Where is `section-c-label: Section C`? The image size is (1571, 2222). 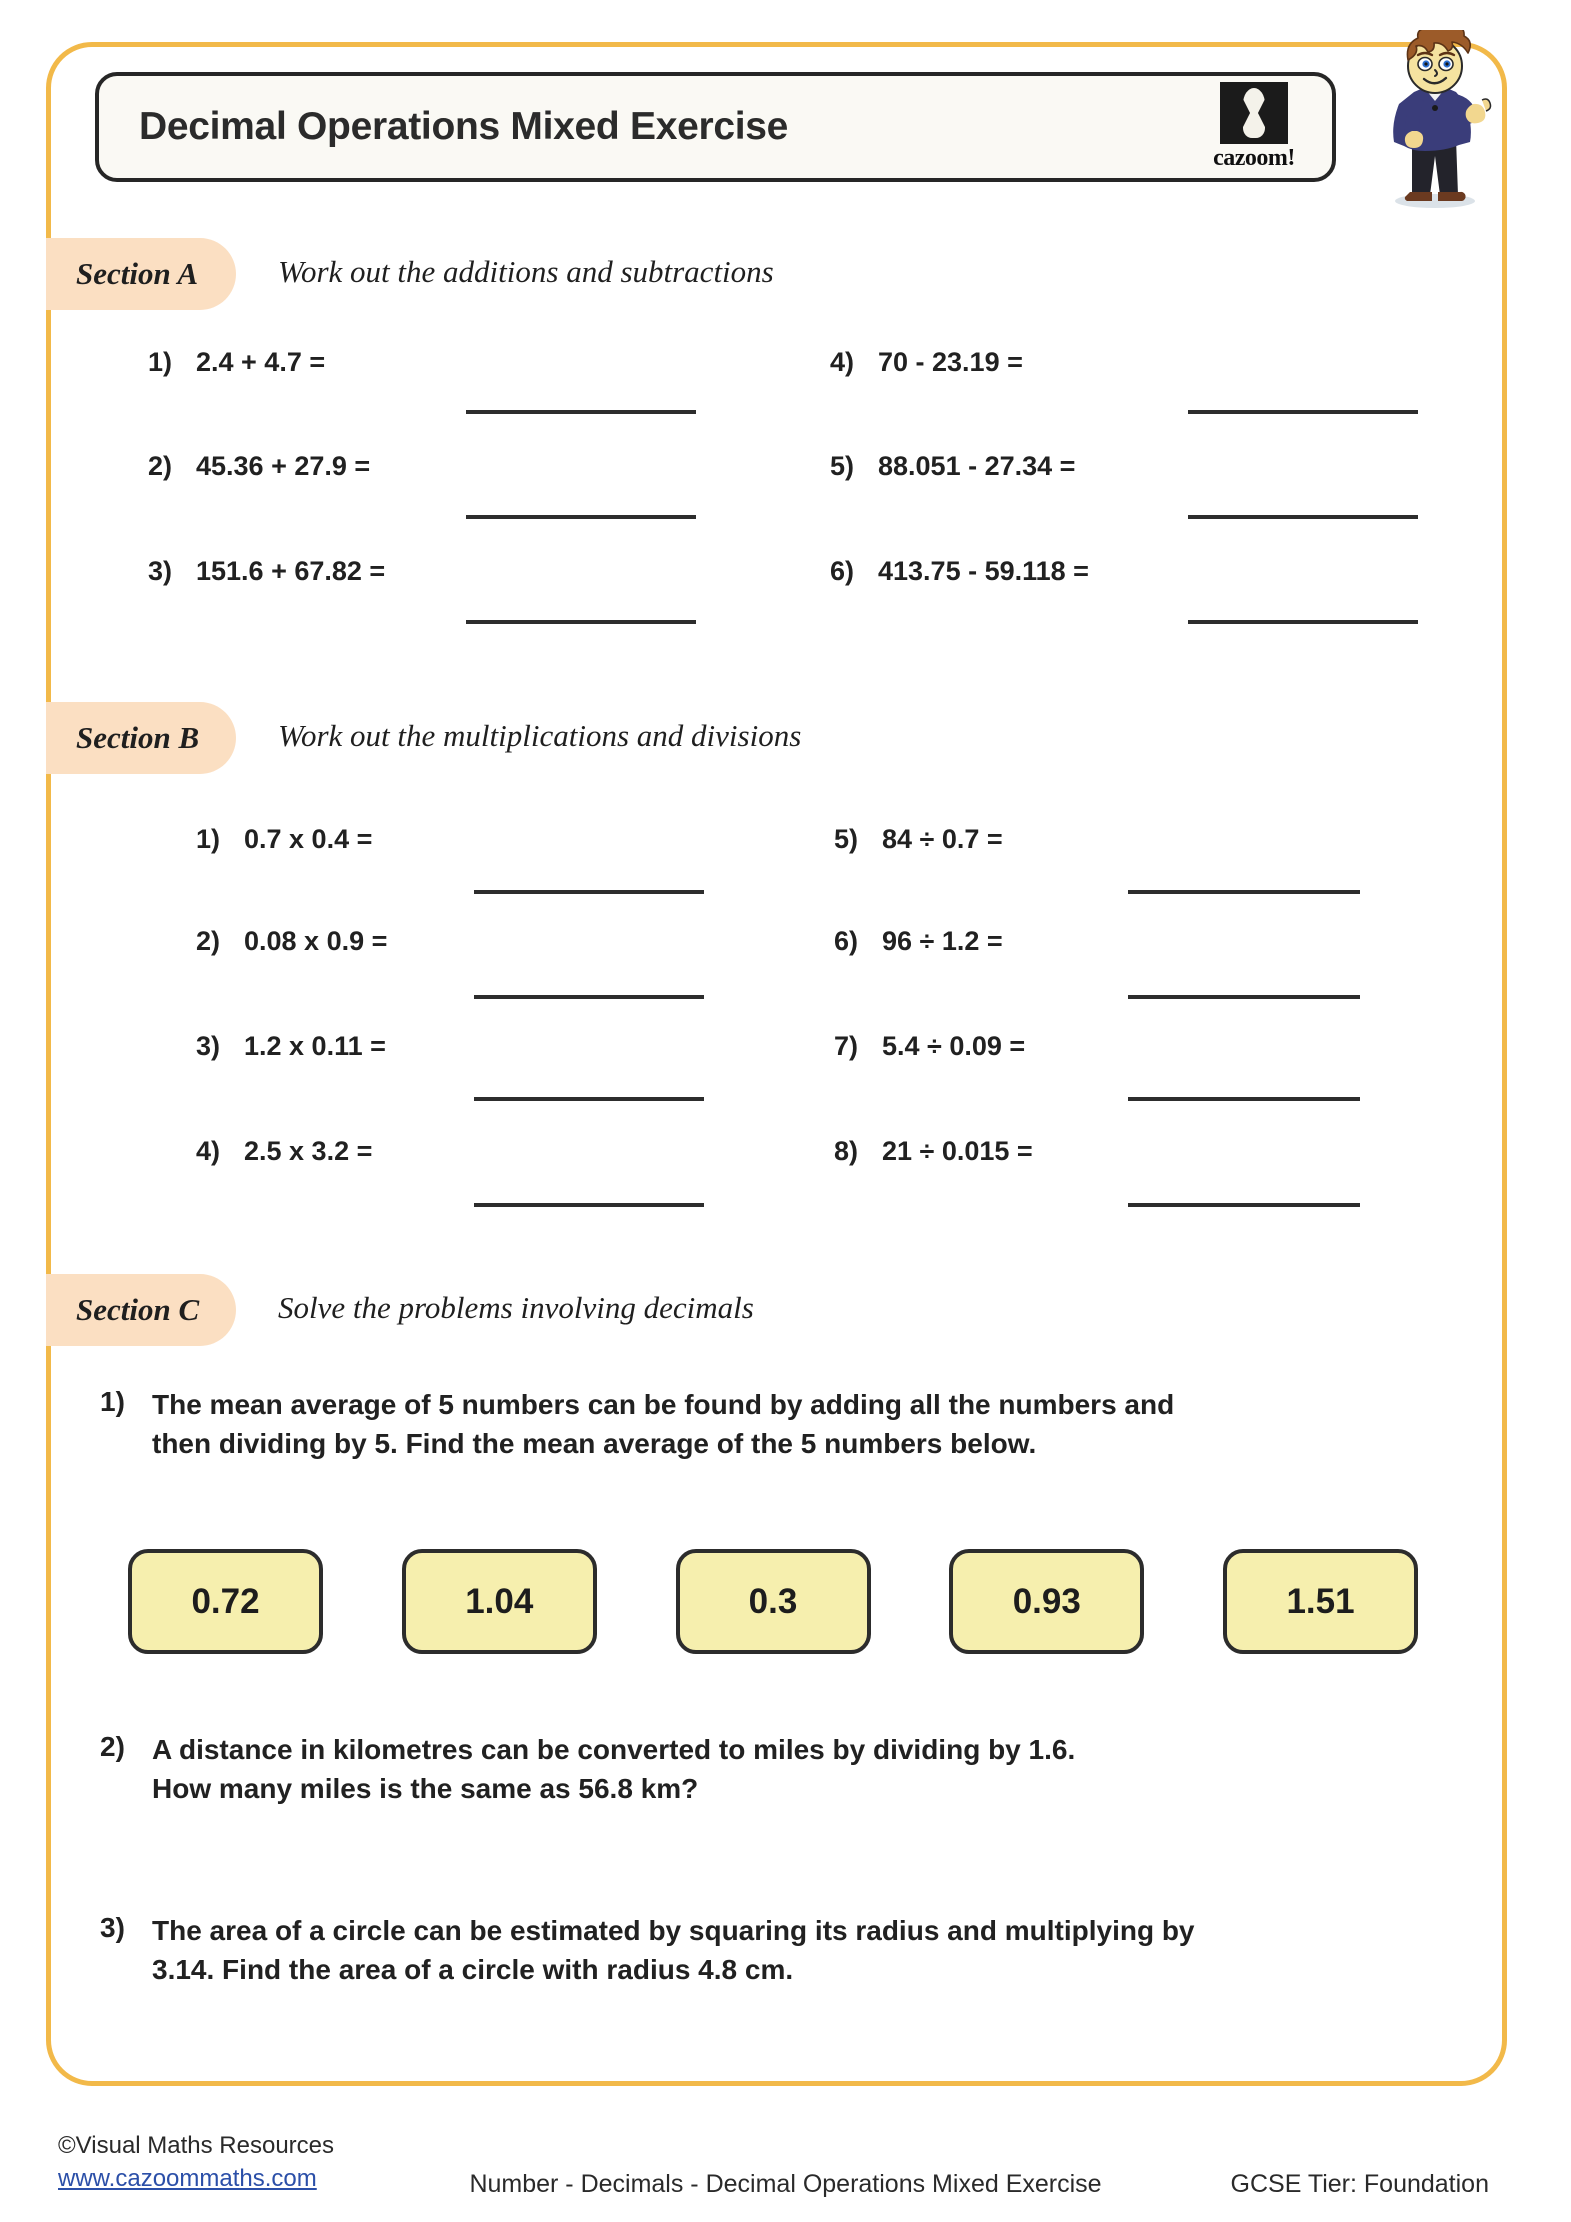
section-c-label: Section C is located at coordinates (138, 1309).